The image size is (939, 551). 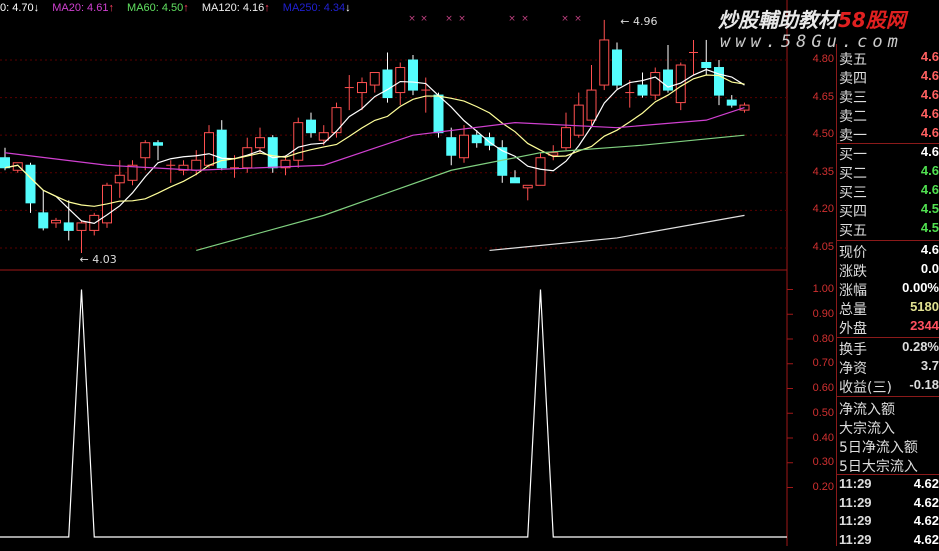 What do you see at coordinates (853, 193) in the screenshot?
I see `bid-label: 买三` at bounding box center [853, 193].